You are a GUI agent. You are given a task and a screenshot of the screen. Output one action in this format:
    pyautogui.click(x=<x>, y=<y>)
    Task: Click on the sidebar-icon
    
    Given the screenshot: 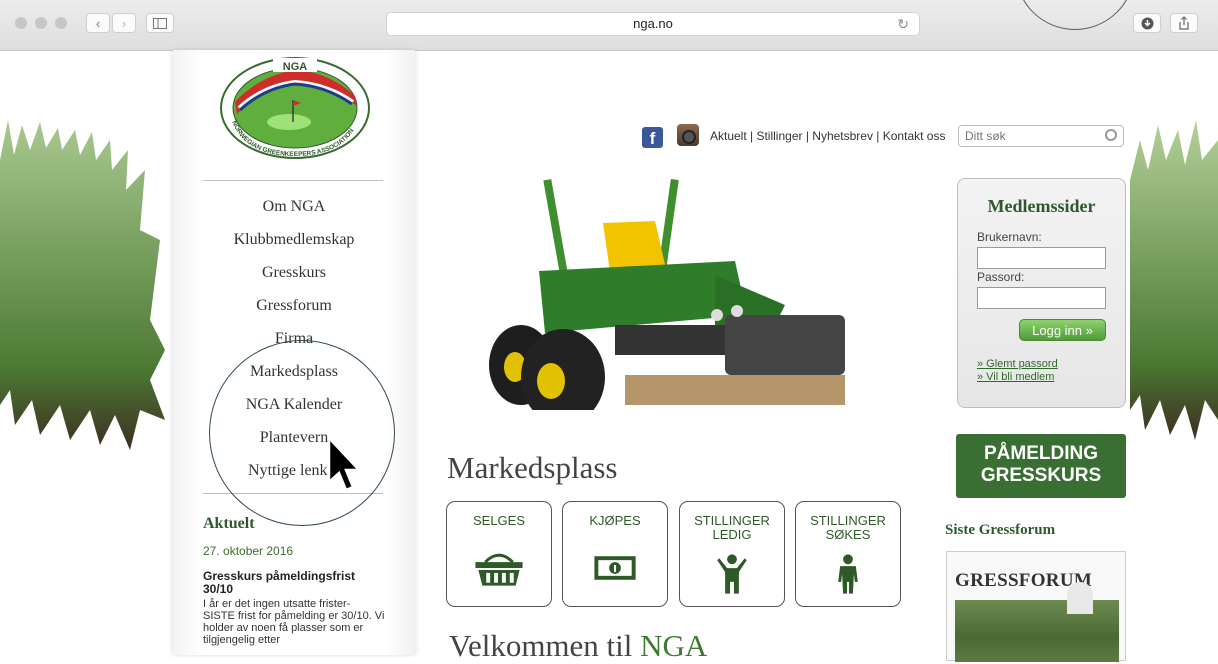 What is the action you would take?
    pyautogui.click(x=160, y=23)
    